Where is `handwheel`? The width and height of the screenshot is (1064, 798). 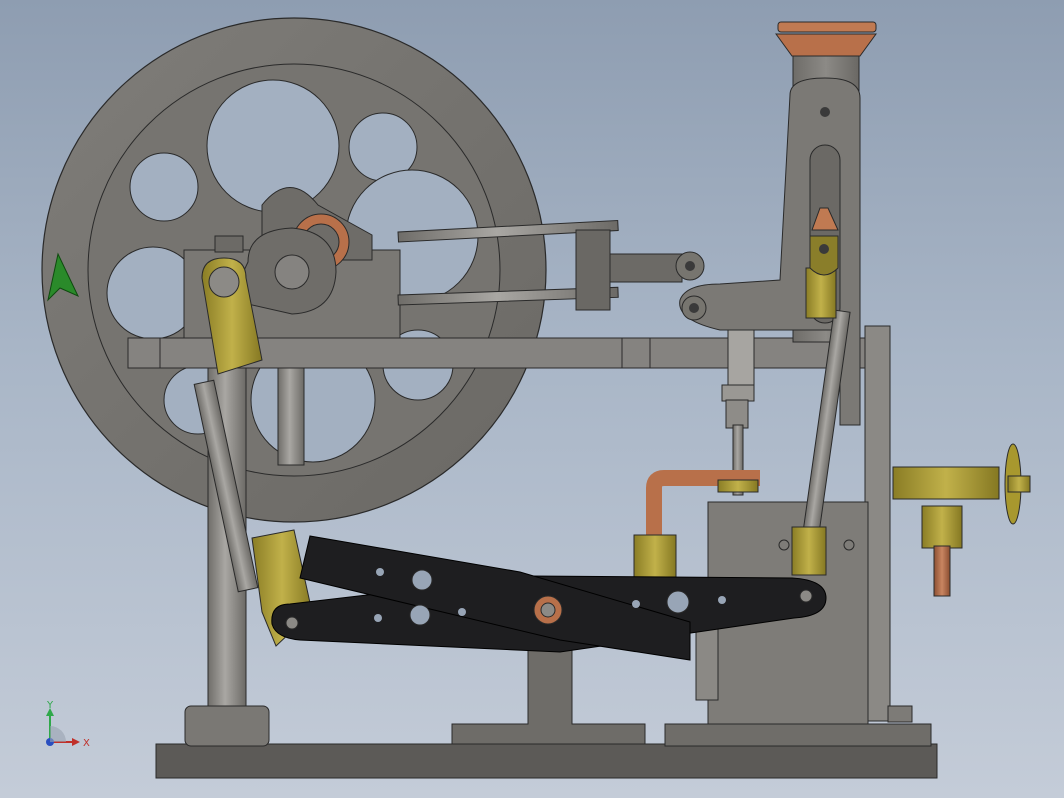
handwheel is located at coordinates (1017, 484).